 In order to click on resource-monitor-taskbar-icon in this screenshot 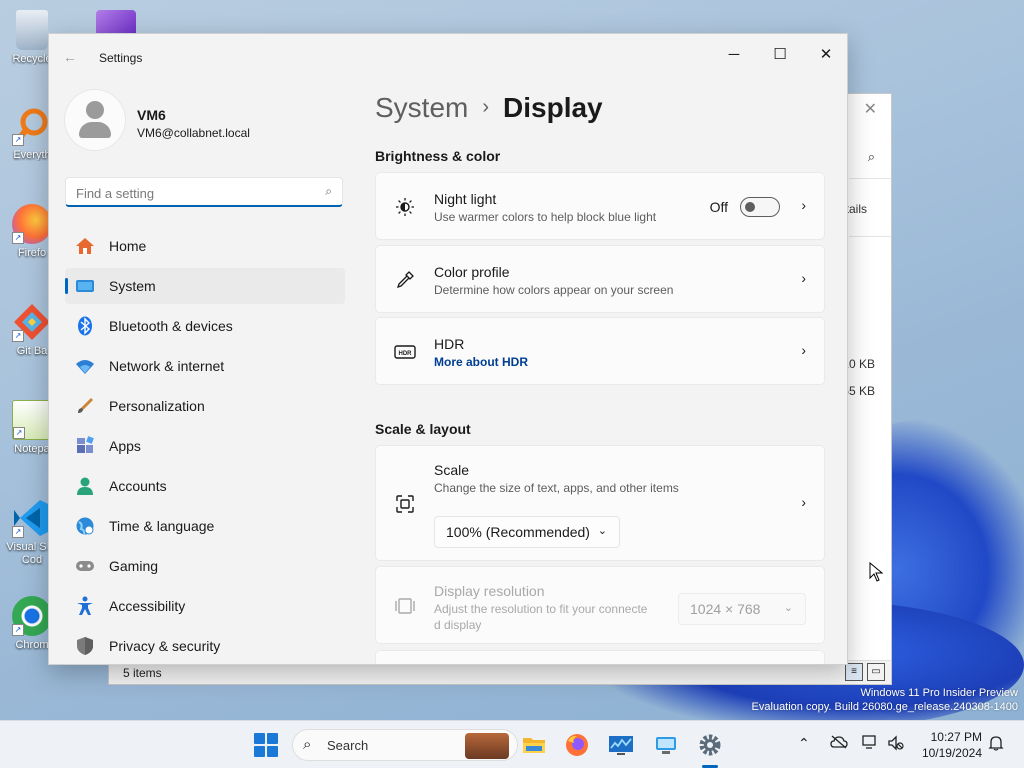, I will do `click(621, 745)`.